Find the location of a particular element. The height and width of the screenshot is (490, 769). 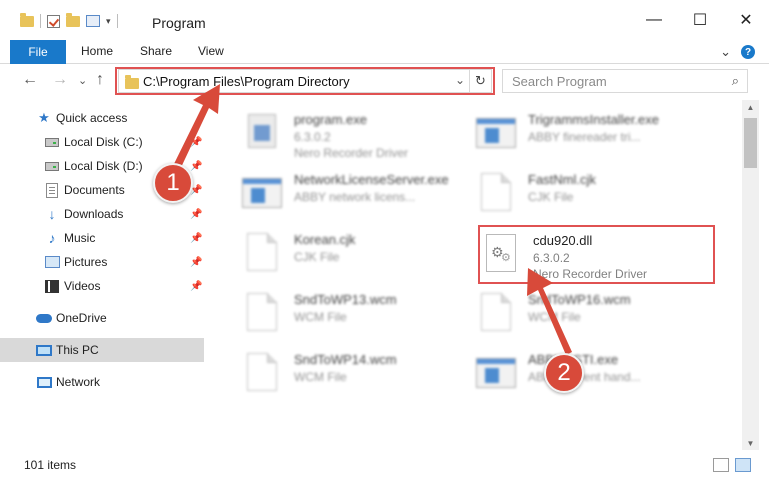

search-icon: ⌕ is located at coordinates (735, 81).